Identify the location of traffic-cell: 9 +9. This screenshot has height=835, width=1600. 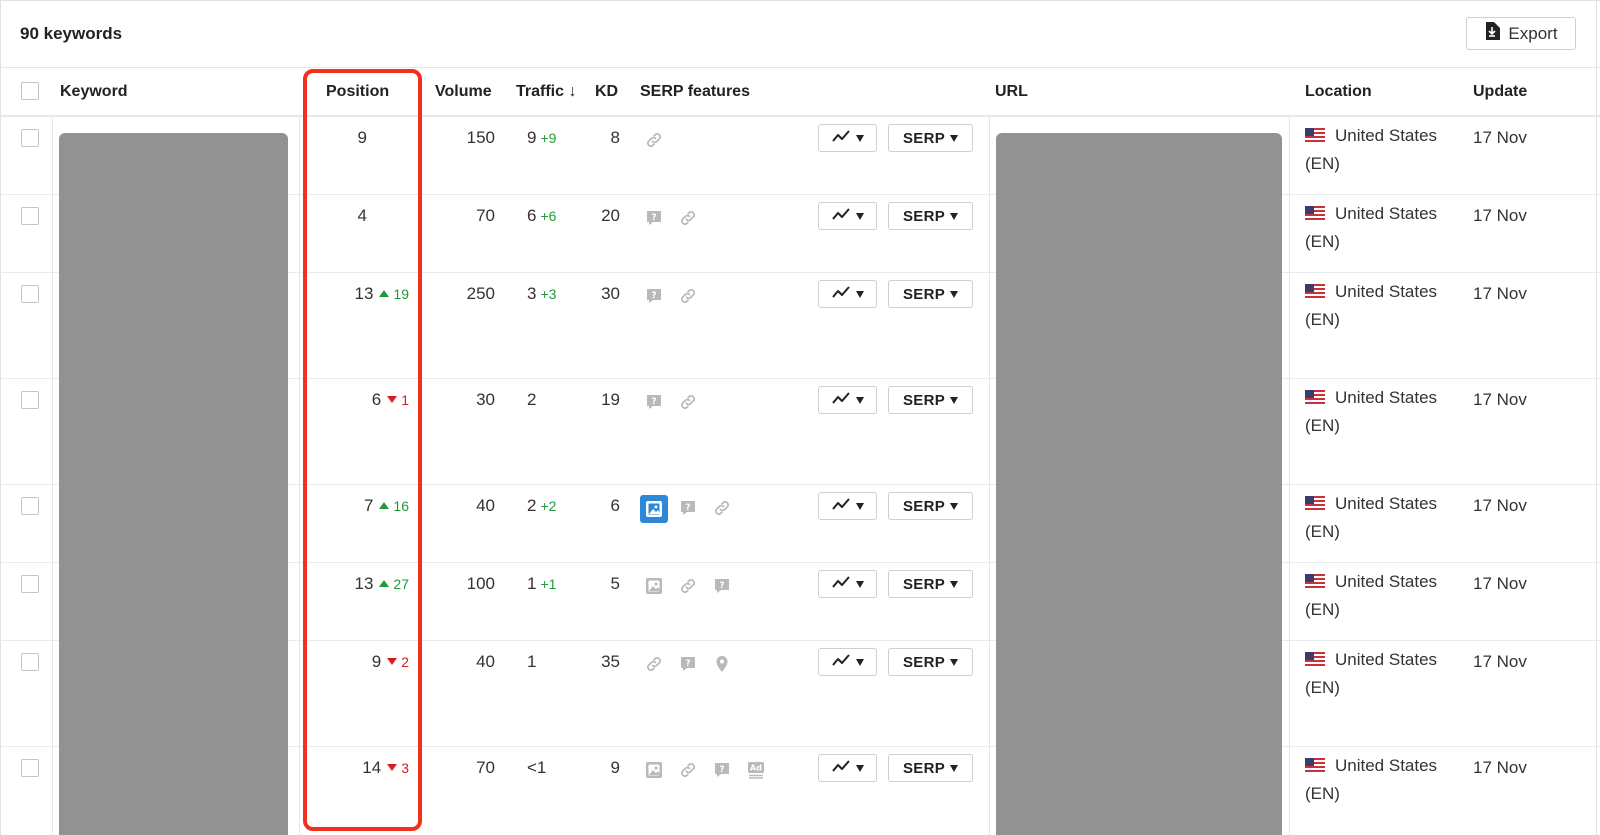
(541, 138).